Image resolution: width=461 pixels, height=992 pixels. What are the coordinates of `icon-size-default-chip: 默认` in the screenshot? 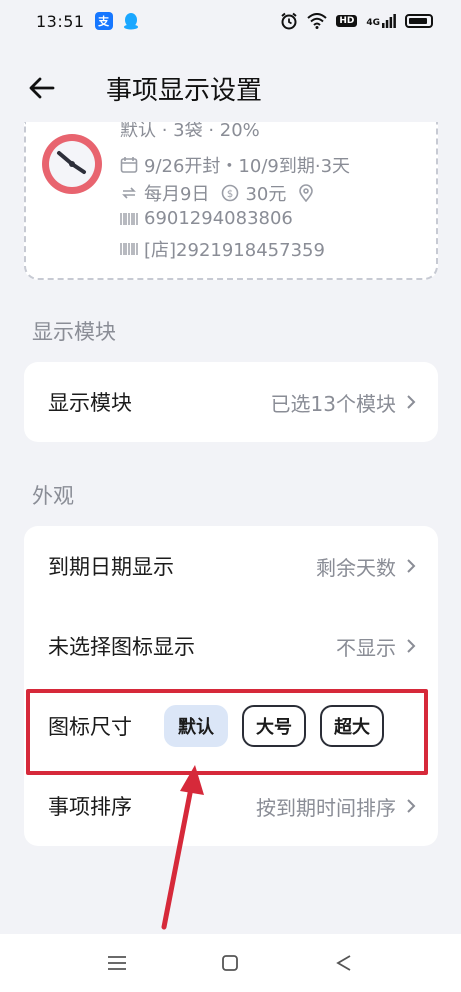 It's located at (196, 726).